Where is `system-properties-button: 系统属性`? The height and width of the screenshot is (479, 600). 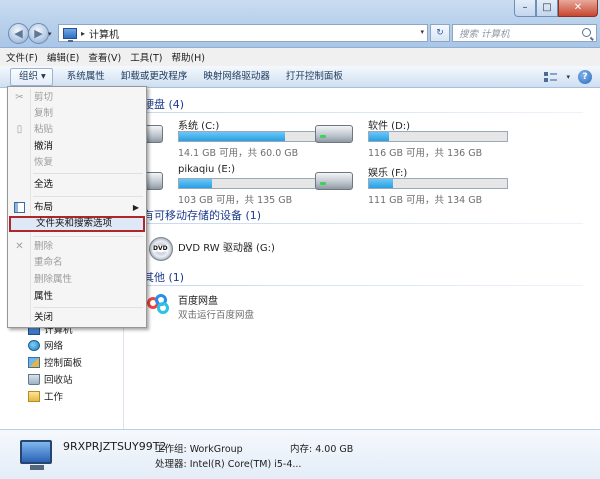
system-properties-button: 系统属性 is located at coordinates (86, 77).